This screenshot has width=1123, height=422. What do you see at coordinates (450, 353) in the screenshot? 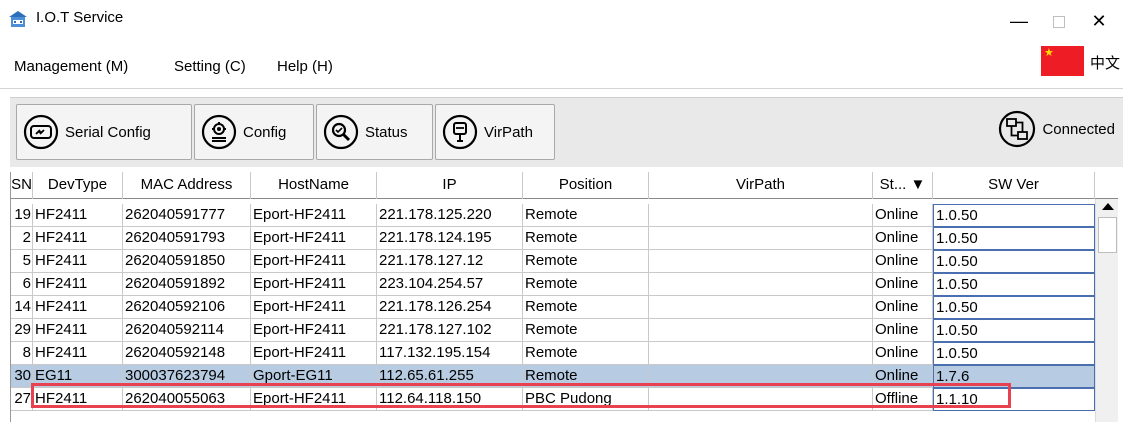
I see `cell-ip: 117.132.195.154` at bounding box center [450, 353].